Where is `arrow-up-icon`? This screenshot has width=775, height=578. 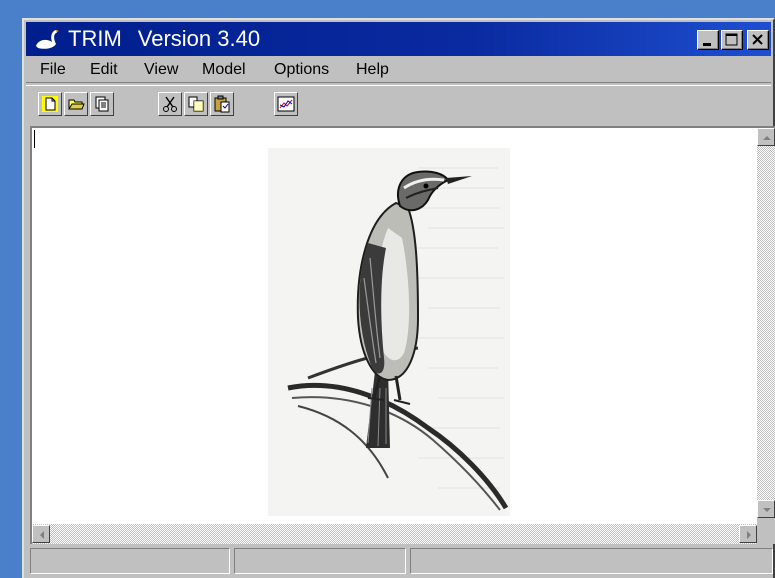
arrow-up-icon is located at coordinates (767, 138).